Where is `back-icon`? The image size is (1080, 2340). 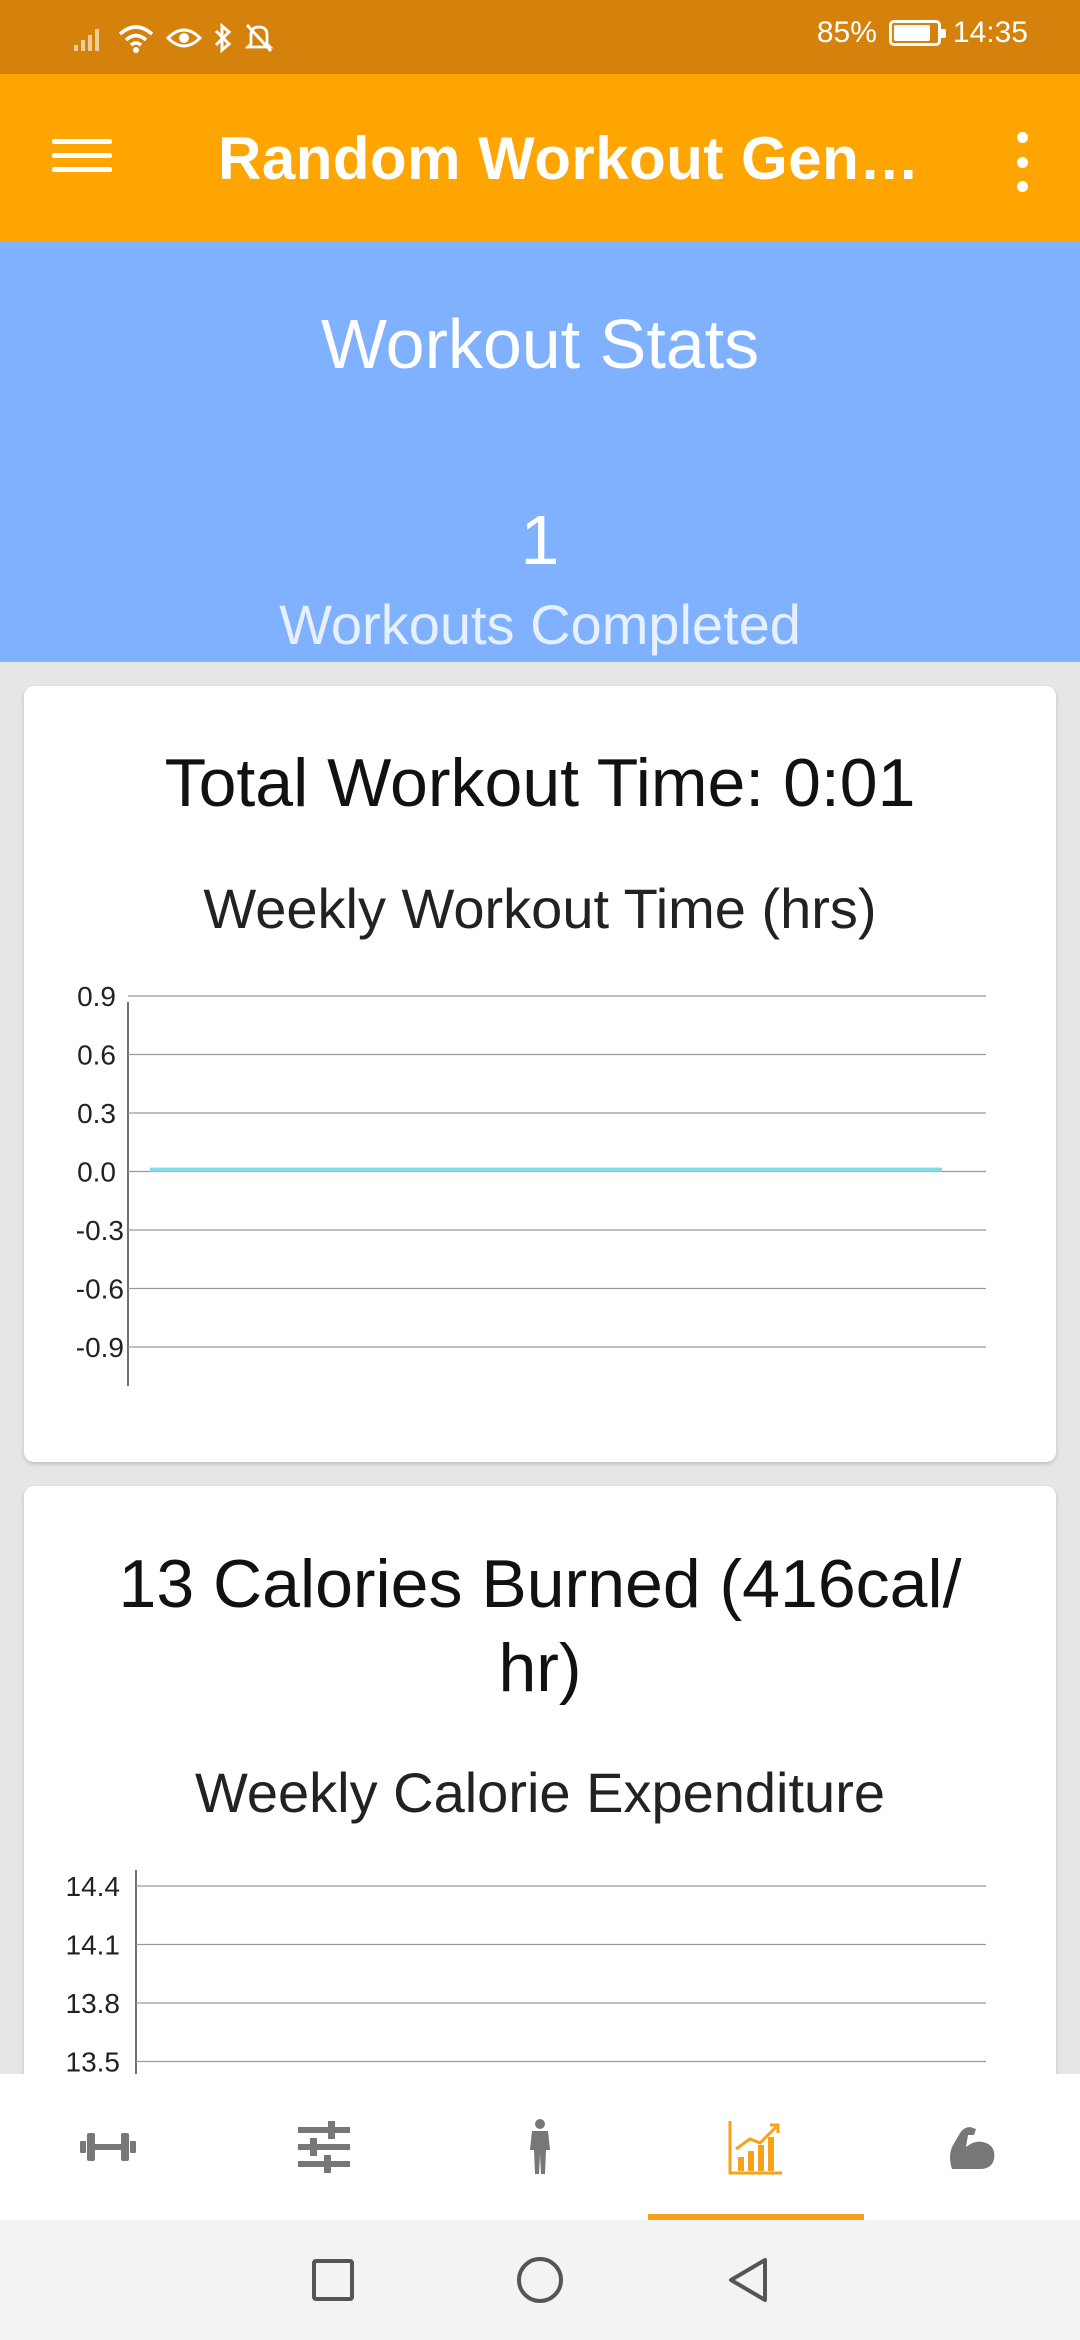 back-icon is located at coordinates (747, 2280).